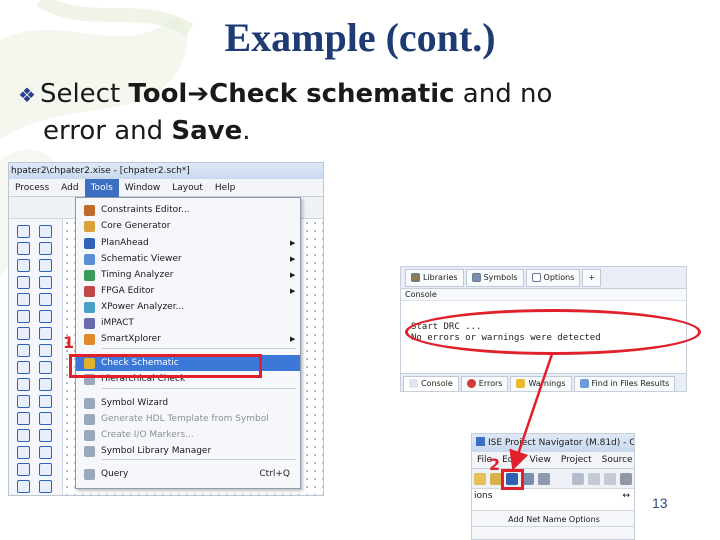  Describe the element at coordinates (131, 339) in the screenshot. I see `menu-item-label: SmartXplorer` at that location.